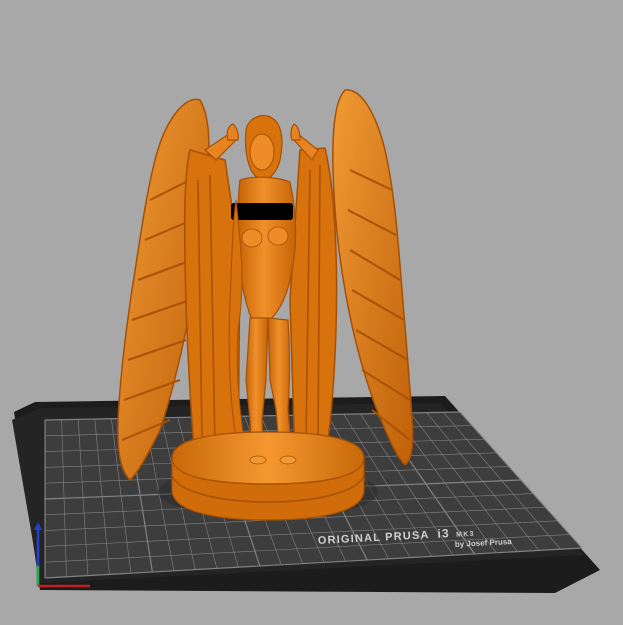 This screenshot has width=623, height=625. I want to click on right-foot, so click(288, 460).